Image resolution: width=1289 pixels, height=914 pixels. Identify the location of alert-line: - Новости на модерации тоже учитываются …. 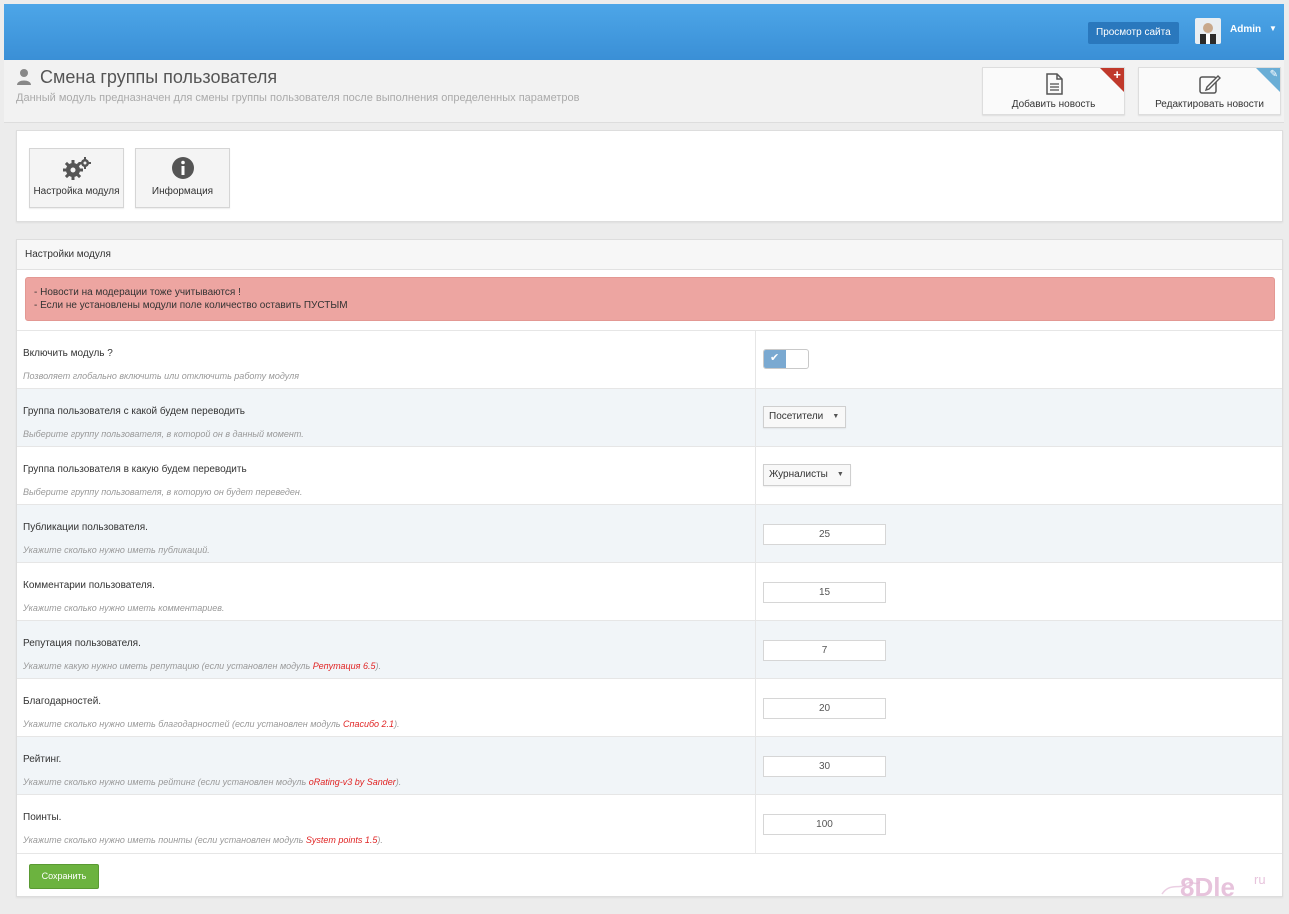
(137, 292).